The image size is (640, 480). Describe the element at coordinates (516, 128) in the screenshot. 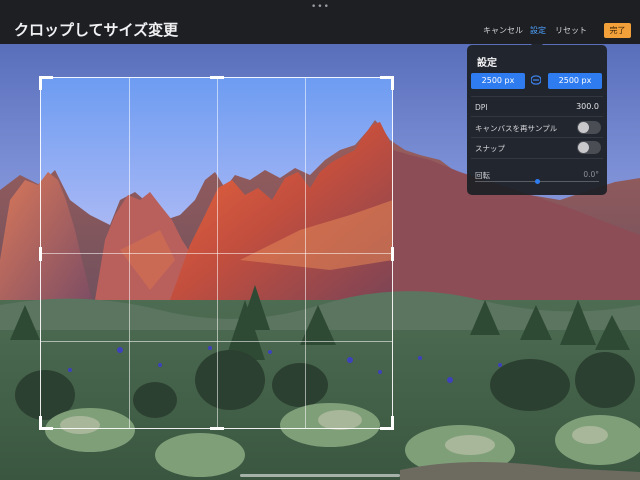

I see `resample-label: キャンバスを再サンプル` at that location.